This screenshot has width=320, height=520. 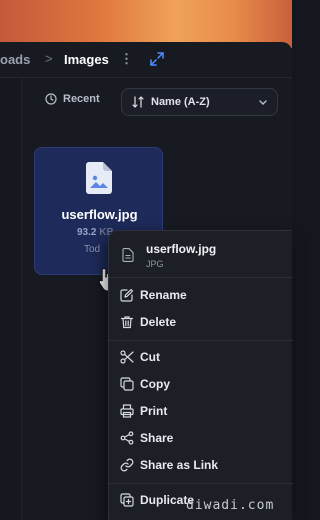 I want to click on menu-item-label: Copy, so click(x=155, y=384).